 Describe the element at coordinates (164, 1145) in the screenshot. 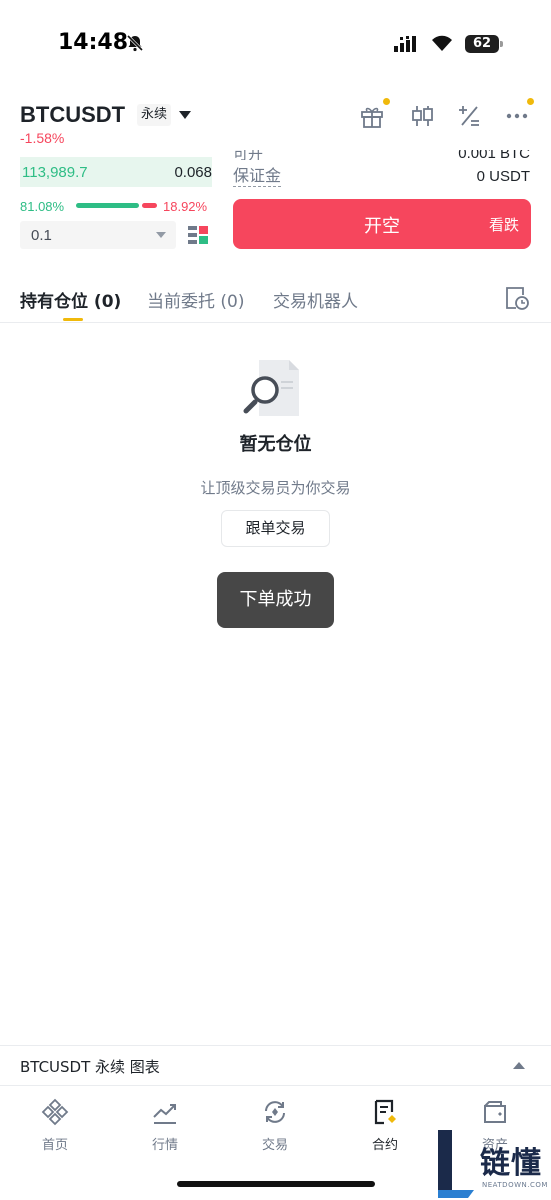

I see `nav-markets-label: 行情` at that location.